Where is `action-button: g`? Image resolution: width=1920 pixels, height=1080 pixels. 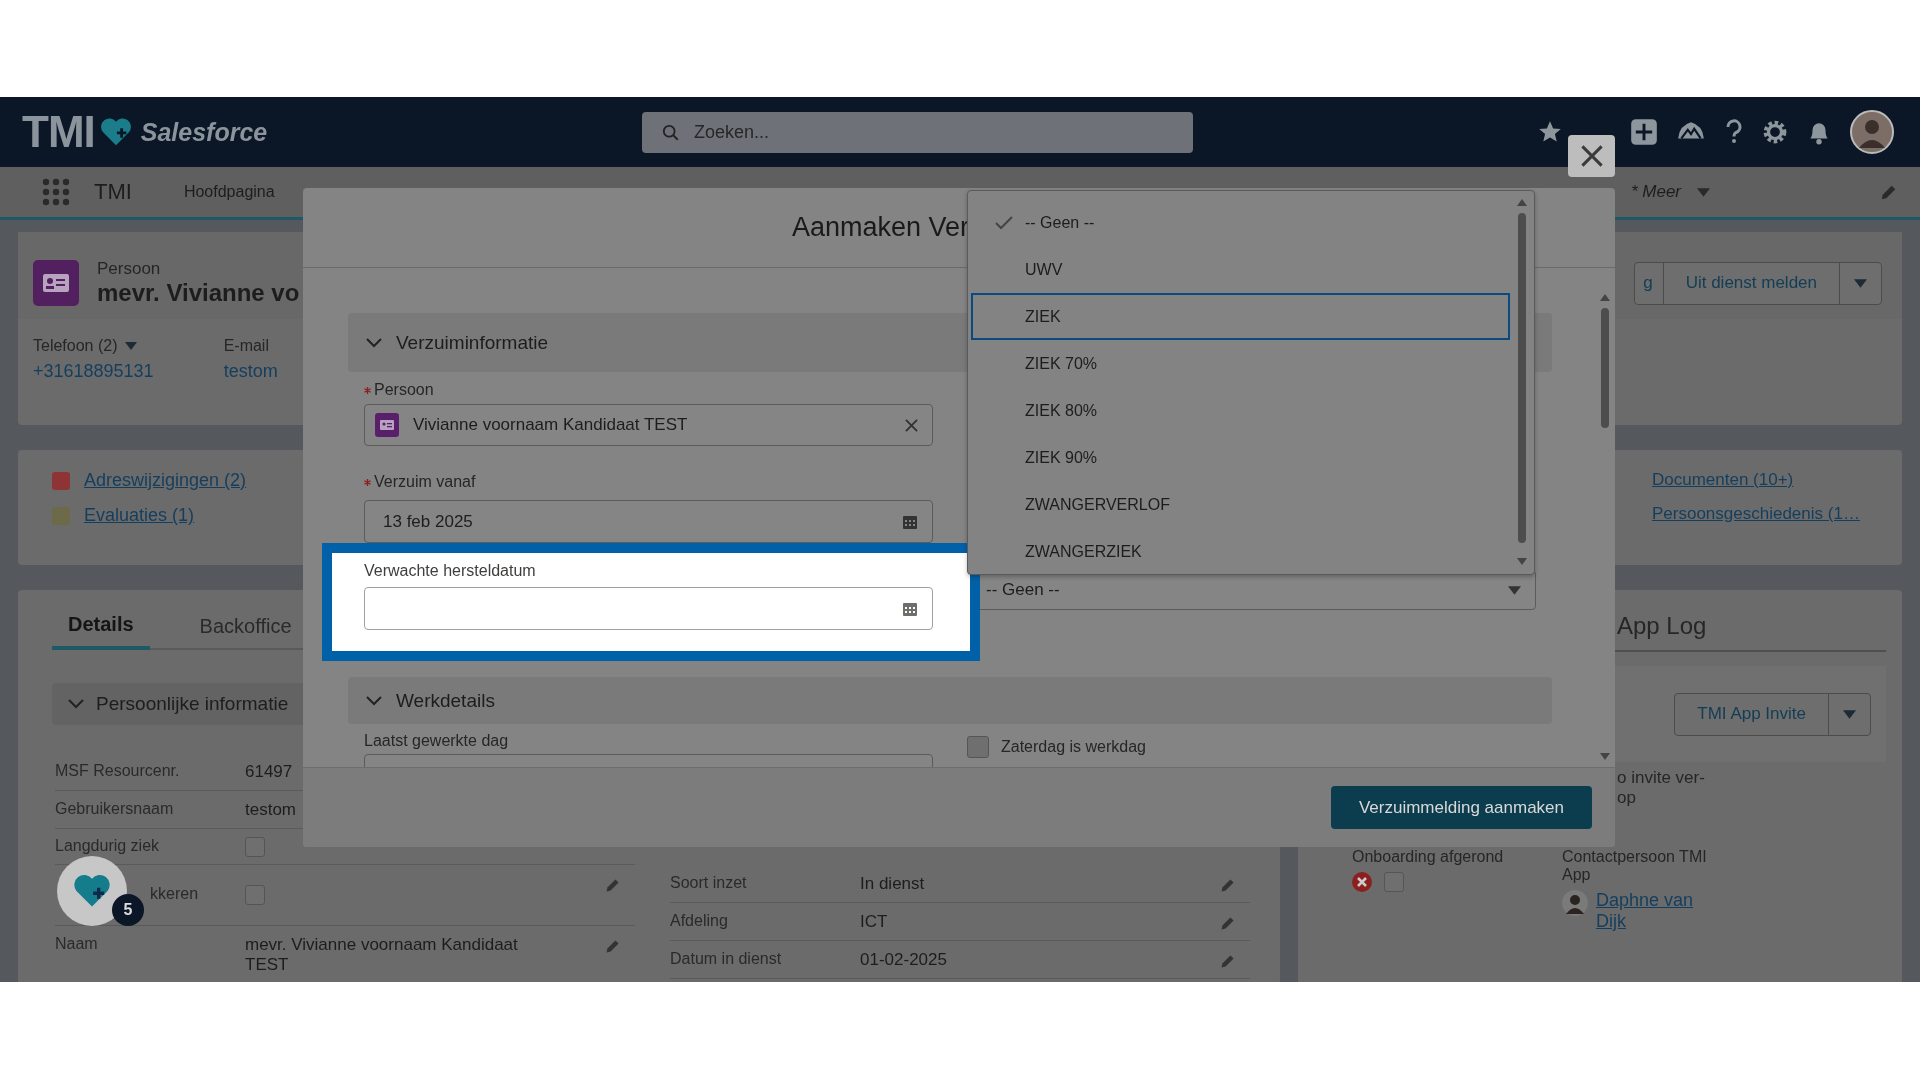 action-button: g is located at coordinates (1649, 283).